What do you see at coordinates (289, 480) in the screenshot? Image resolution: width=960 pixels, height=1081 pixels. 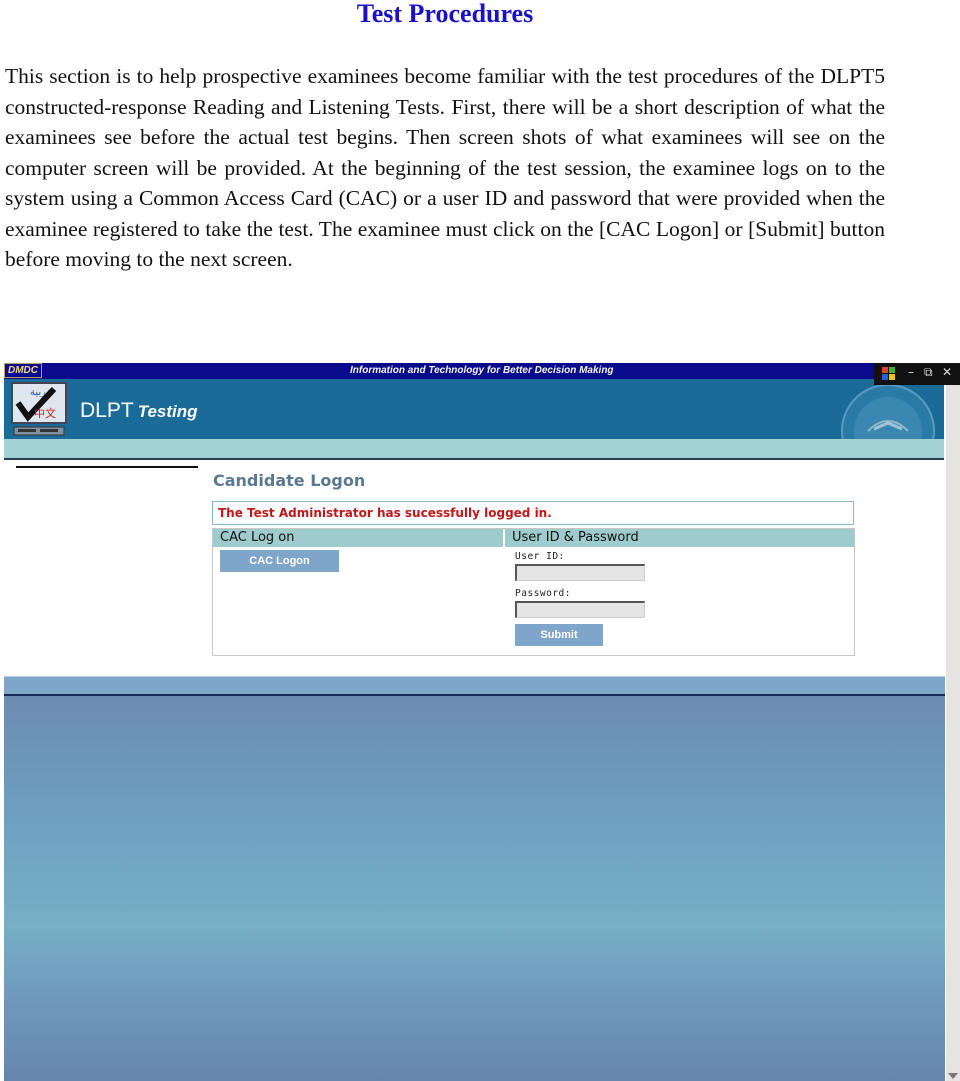 I see `candidate-logon-title: Candidate Logon` at bounding box center [289, 480].